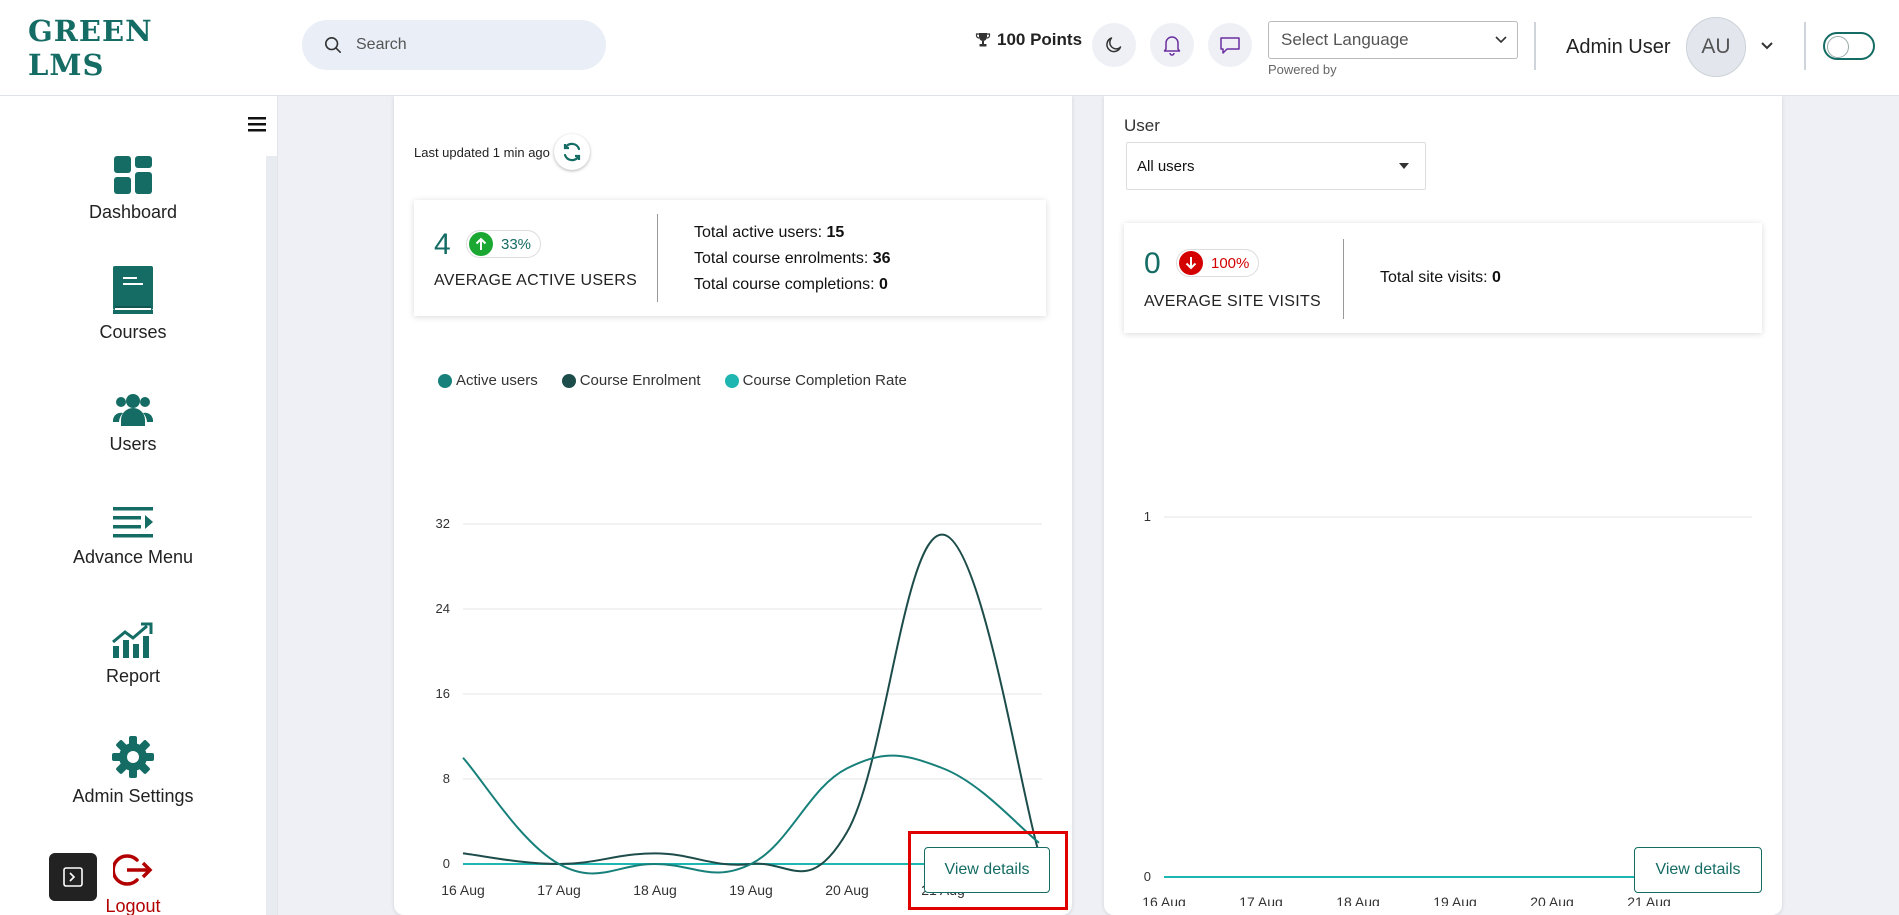 This screenshot has width=1899, height=915. I want to click on dashboard-icon, so click(133, 175).